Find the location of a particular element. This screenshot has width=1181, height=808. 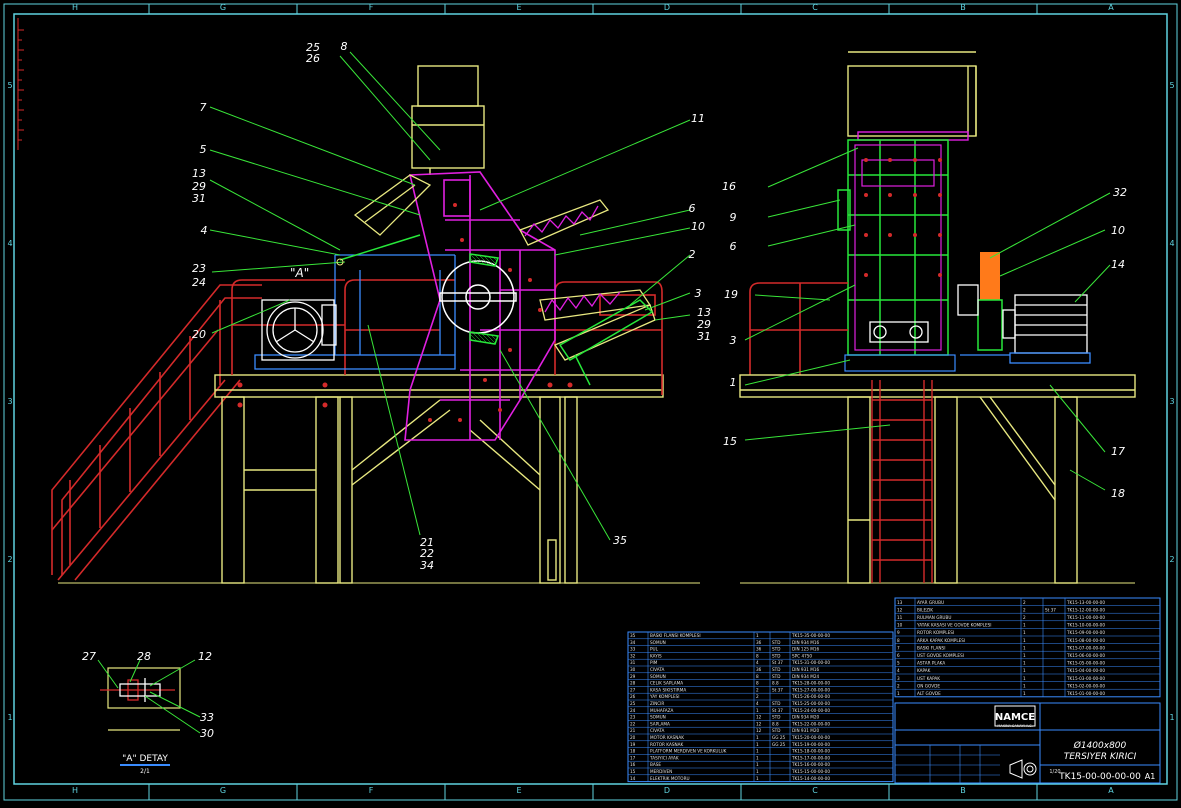

bom-cell-no: 7 is located at coordinates (898, 647).